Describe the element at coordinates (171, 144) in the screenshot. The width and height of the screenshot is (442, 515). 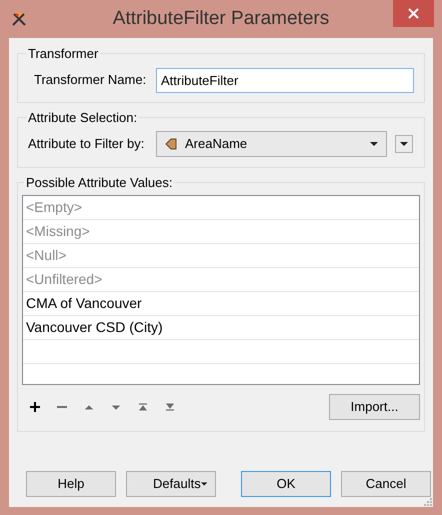
I see `attribute-icon` at that location.